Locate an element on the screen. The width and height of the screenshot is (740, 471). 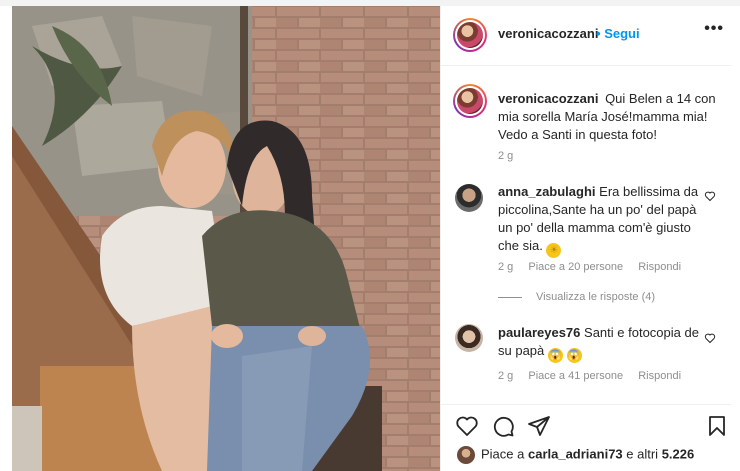
liker-username: carla_adriani73 is located at coordinates (575, 453).